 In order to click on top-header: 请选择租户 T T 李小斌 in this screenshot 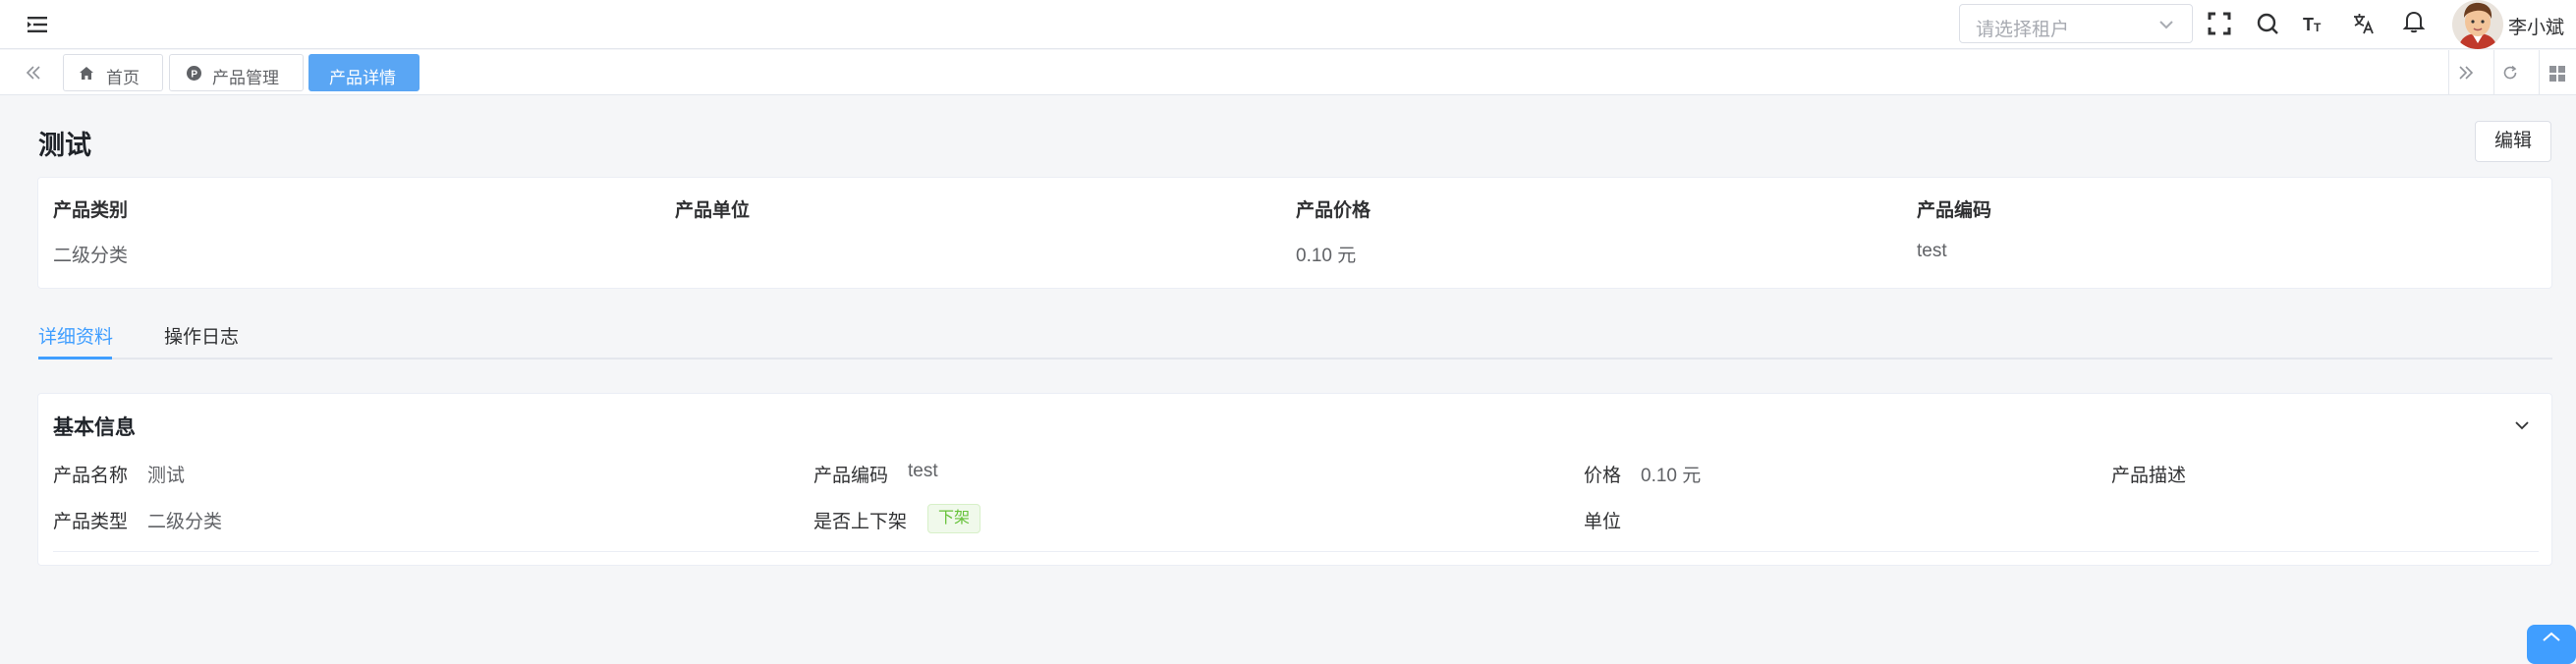, I will do `click(1288, 24)`.